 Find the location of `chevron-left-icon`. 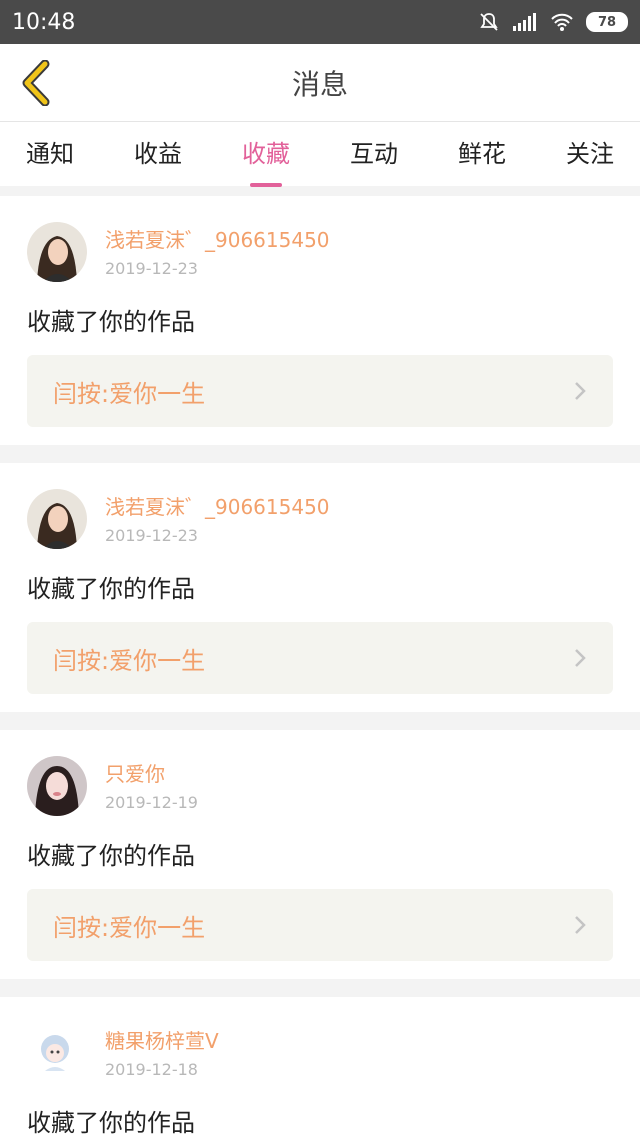

chevron-left-icon is located at coordinates (36, 83).